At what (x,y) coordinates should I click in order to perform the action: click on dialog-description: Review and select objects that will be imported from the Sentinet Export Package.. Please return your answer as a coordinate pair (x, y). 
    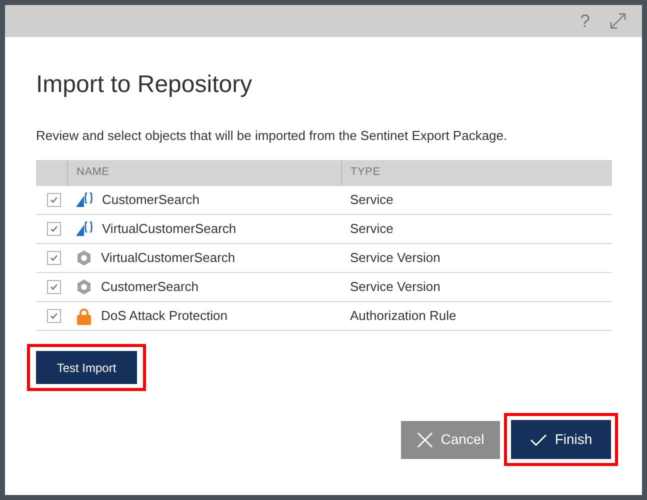
    Looking at the image, I should click on (272, 136).